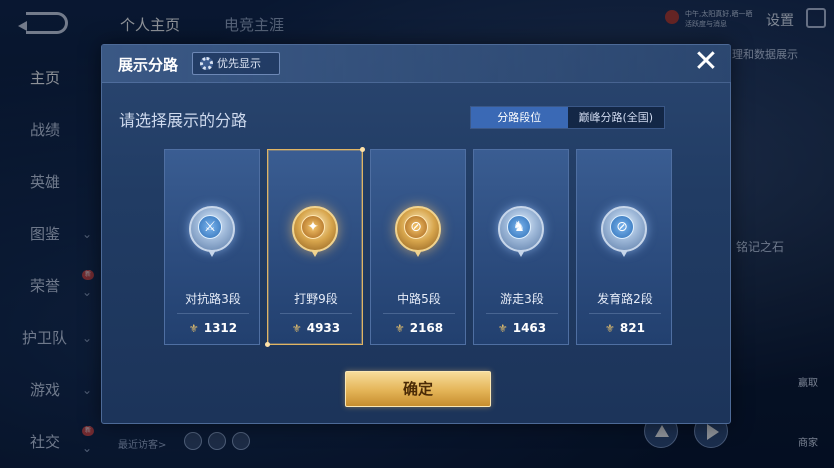 This screenshot has width=834, height=468. Describe the element at coordinates (522, 299) in the screenshot. I see `lane-label: 游走3段` at that location.